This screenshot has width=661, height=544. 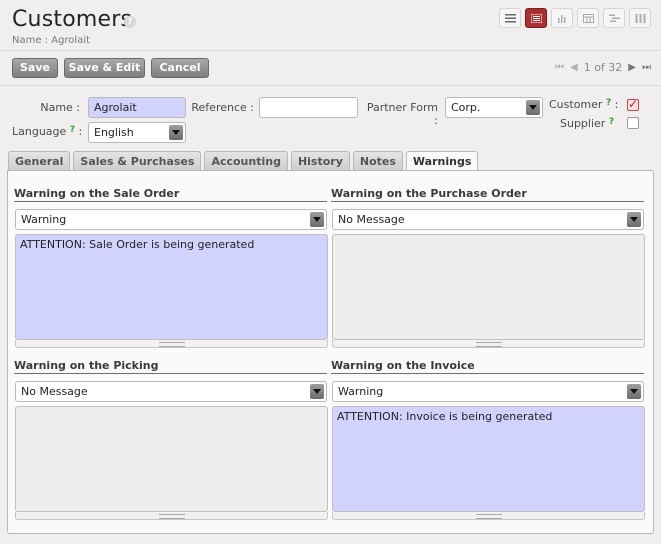 I want to click on header-divider, so click(x=330, y=50).